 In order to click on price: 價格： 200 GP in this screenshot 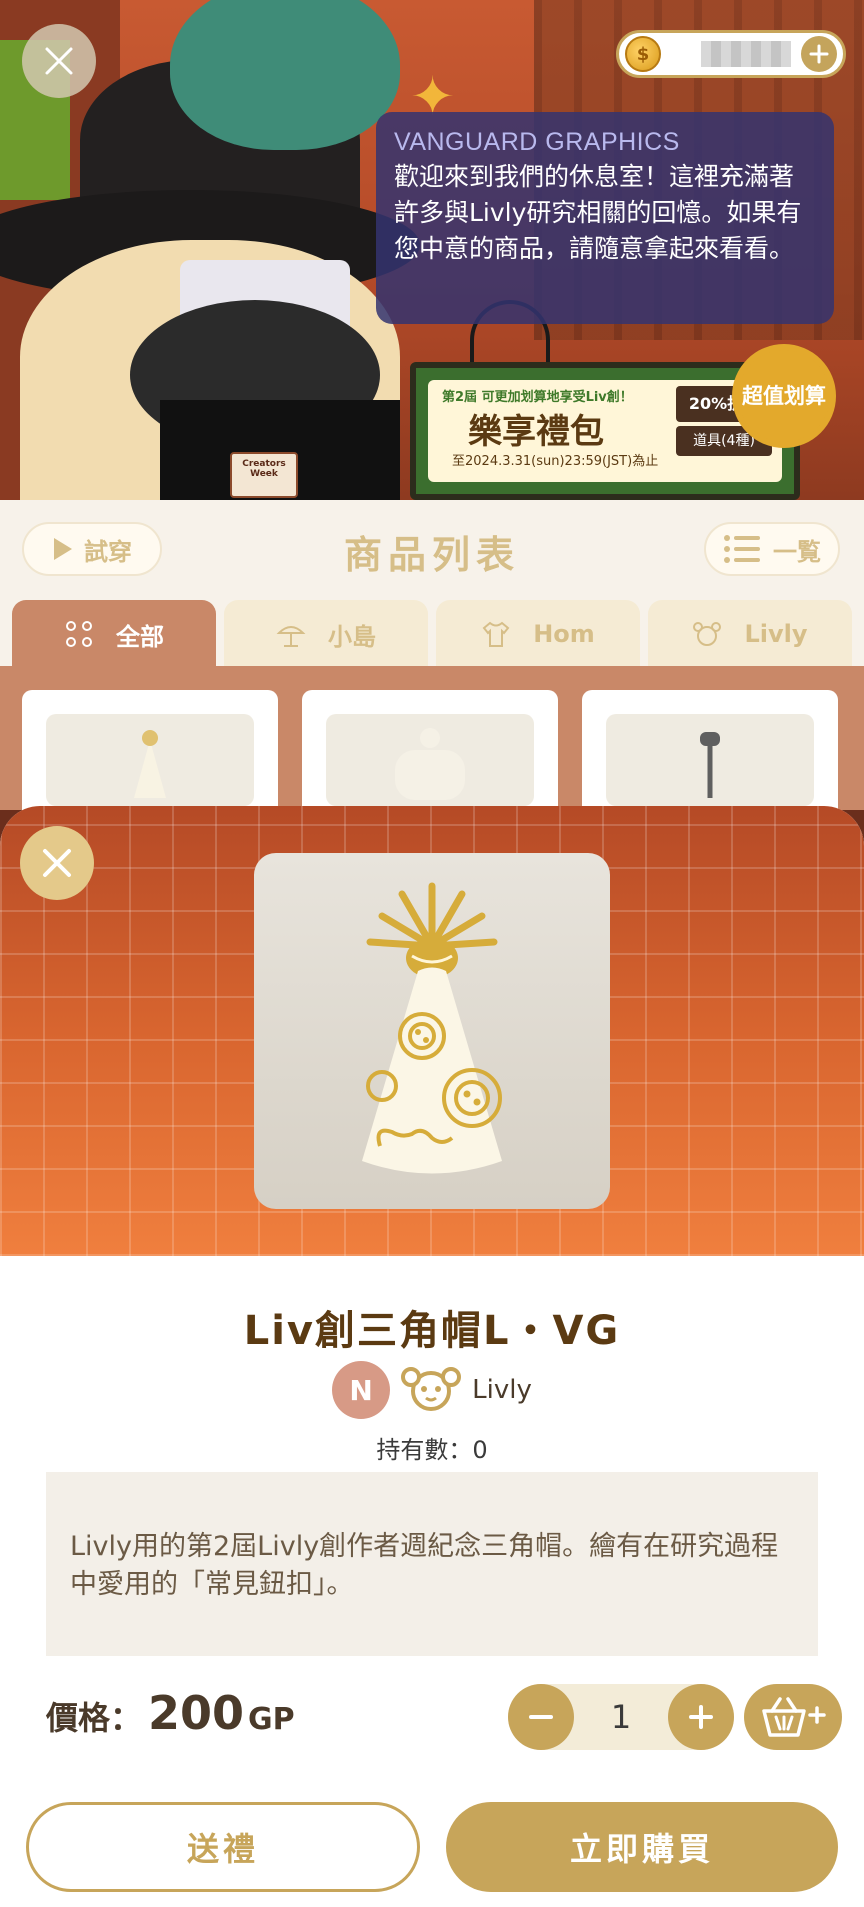, I will do `click(170, 1716)`.